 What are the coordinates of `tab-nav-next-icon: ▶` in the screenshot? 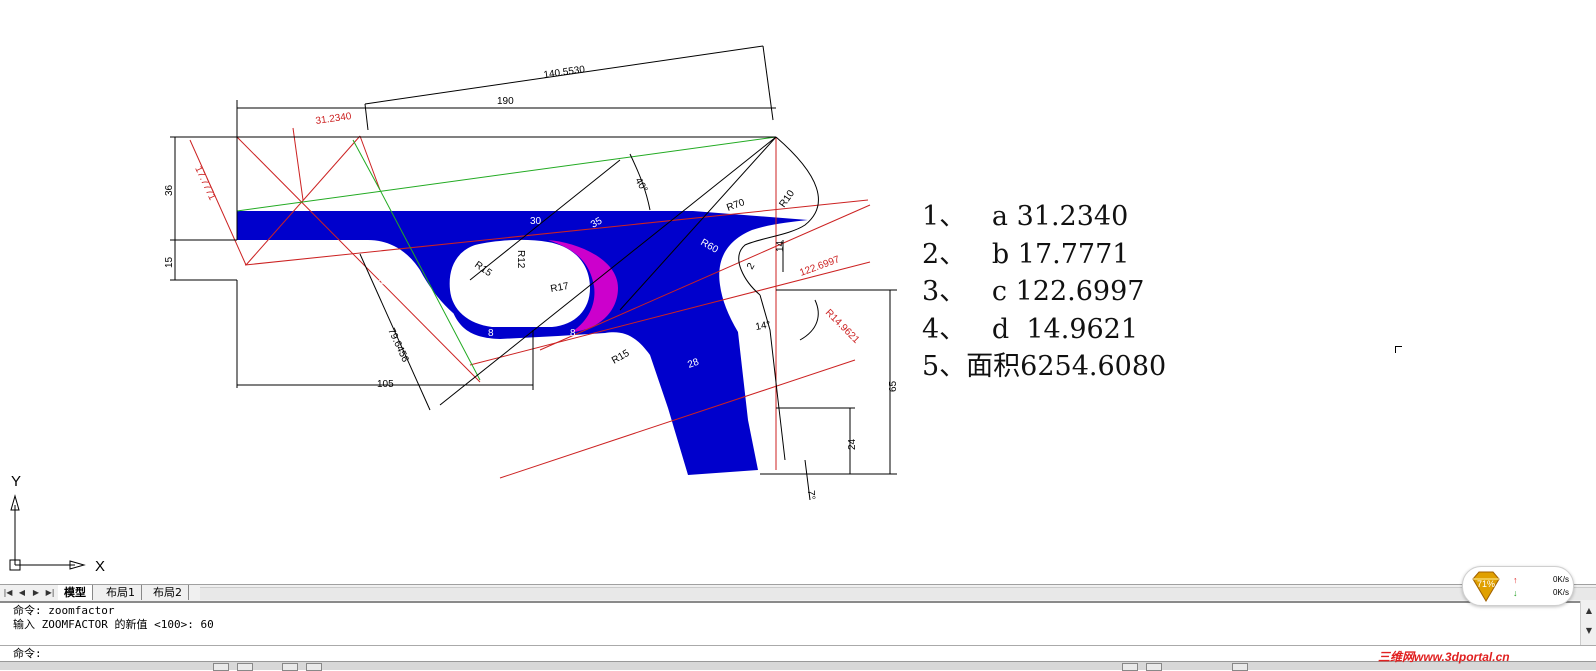 It's located at (36, 592).